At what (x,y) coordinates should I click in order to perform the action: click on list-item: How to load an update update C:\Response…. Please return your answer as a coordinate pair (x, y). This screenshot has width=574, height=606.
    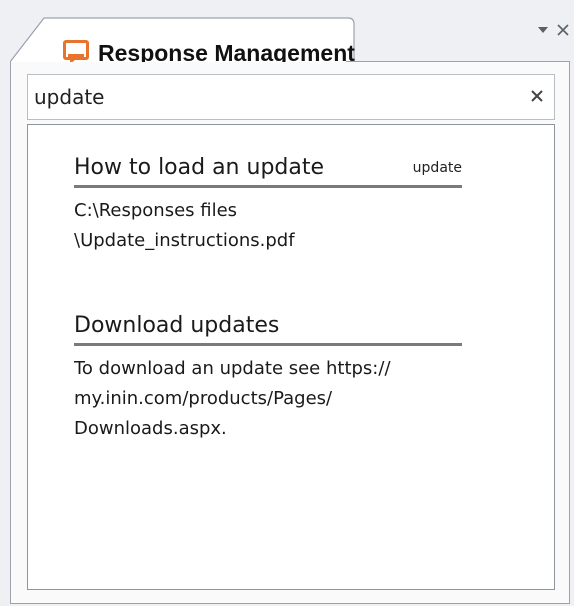
    Looking at the image, I should click on (268, 201).